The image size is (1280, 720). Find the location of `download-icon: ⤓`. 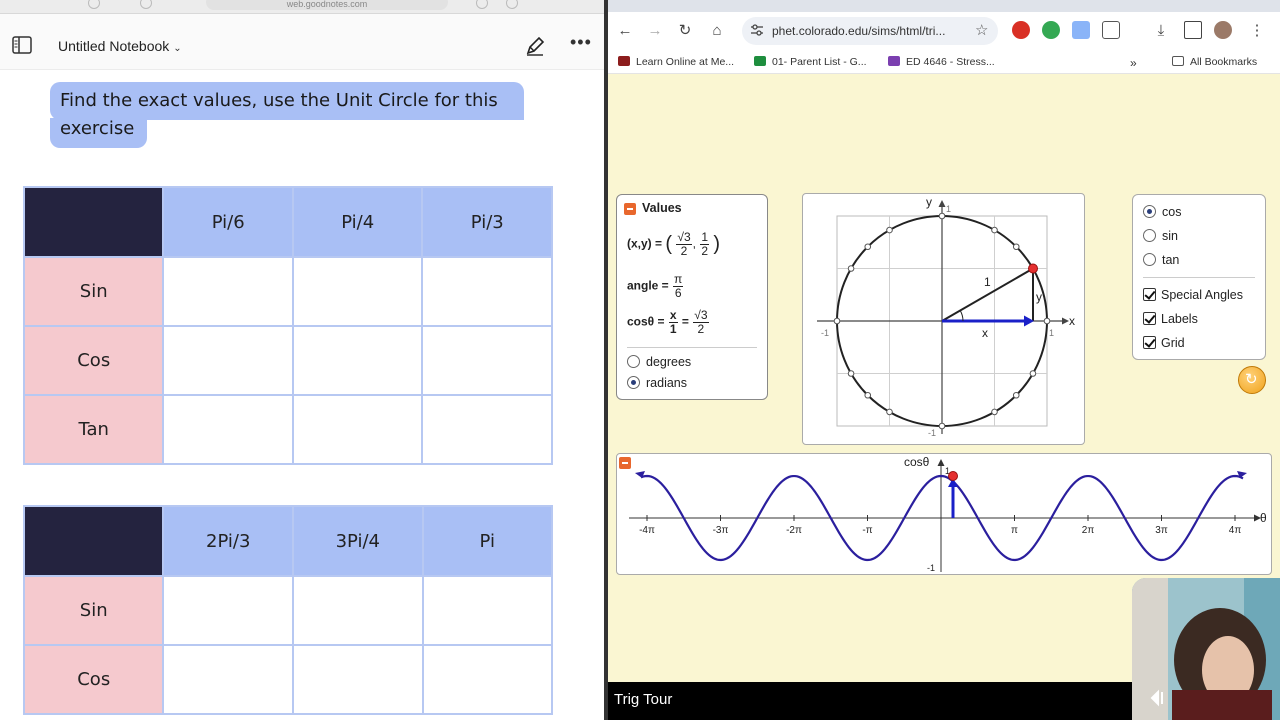

download-icon: ⤓ is located at coordinates (1161, 31).